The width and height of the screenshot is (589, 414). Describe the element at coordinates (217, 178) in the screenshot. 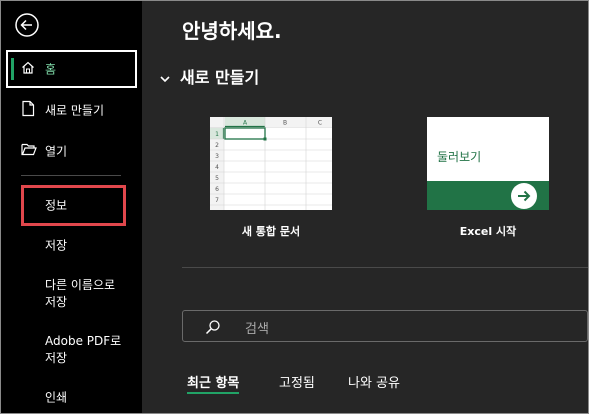

I see `row-header: 5` at that location.